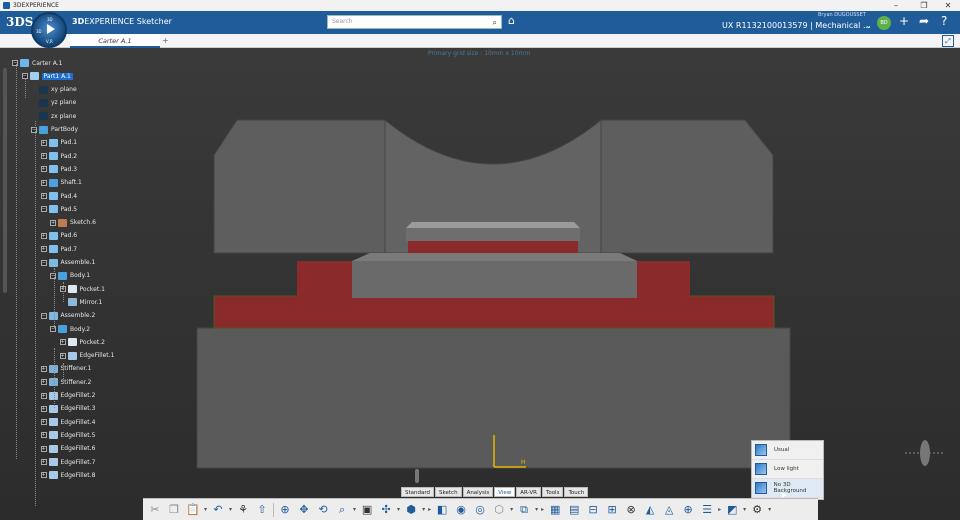 The image size is (960, 520). Describe the element at coordinates (73, 223) in the screenshot. I see `tree-node: + Sketch.6` at that location.